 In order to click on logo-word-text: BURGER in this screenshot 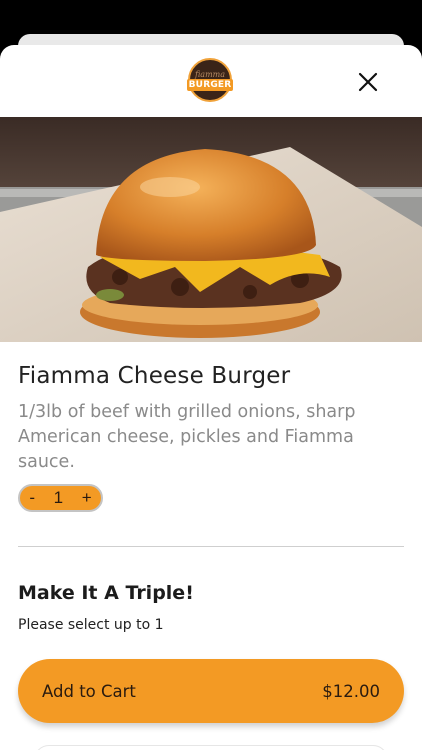, I will do `click(210, 85)`.